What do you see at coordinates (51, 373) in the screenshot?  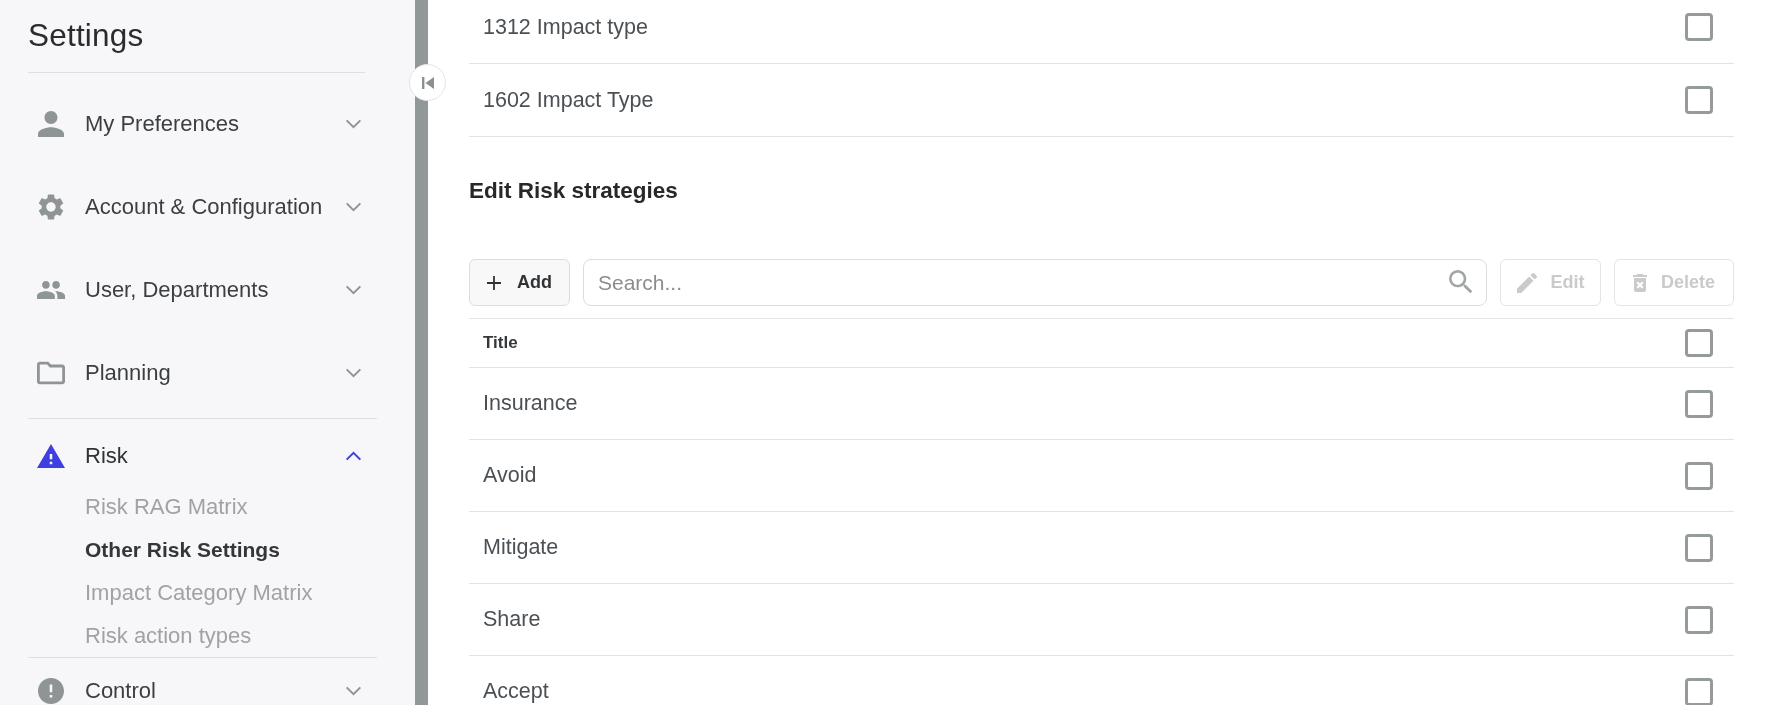 I see `folder-icon` at bounding box center [51, 373].